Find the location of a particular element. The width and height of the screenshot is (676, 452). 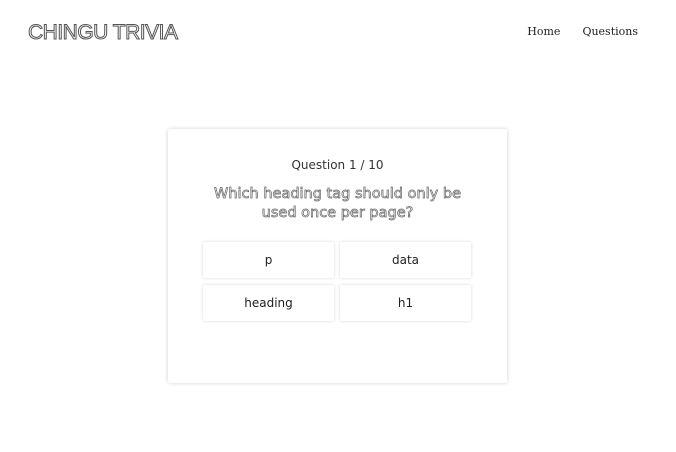

question-counter: Question 1 / 10 is located at coordinates (337, 165).